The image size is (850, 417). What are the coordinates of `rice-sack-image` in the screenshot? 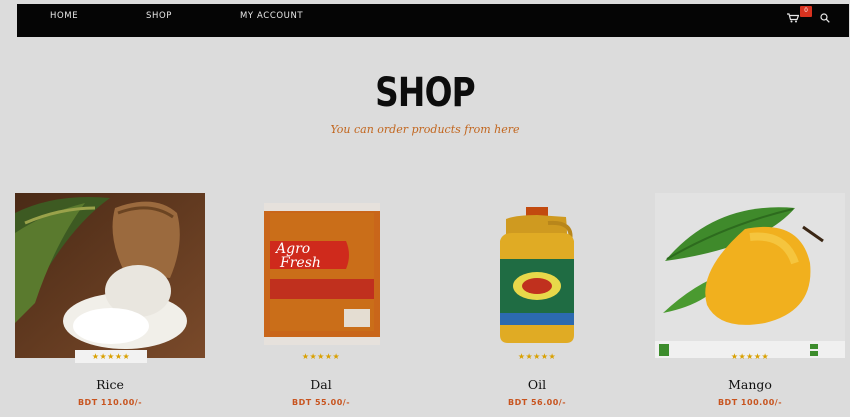 It's located at (110, 275).